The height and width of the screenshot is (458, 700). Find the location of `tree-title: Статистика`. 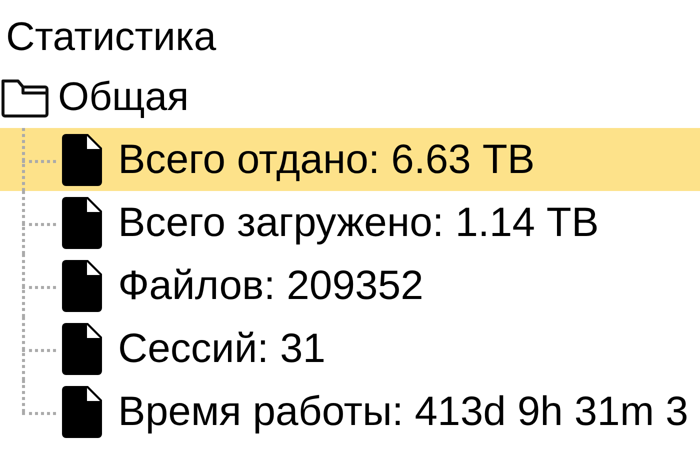

tree-title: Статистика is located at coordinates (111, 37).